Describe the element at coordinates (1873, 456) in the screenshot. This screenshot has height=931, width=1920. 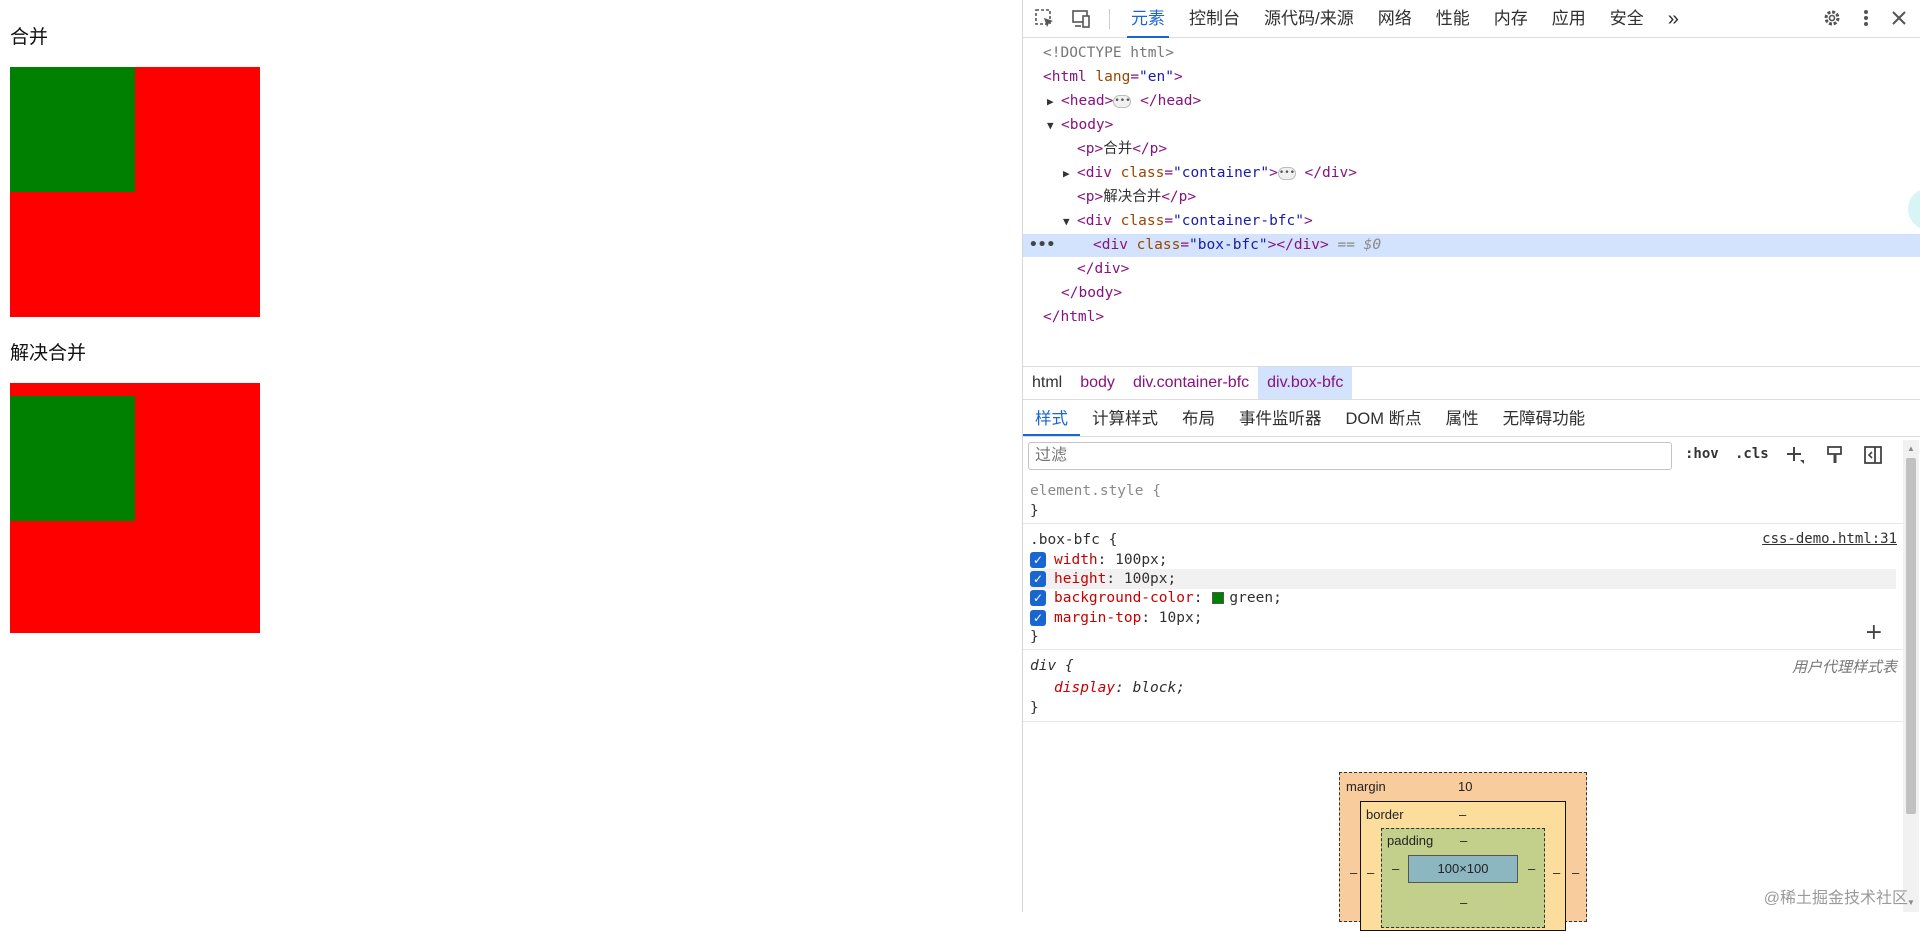
I see `toggle-sidebar-icon` at that location.